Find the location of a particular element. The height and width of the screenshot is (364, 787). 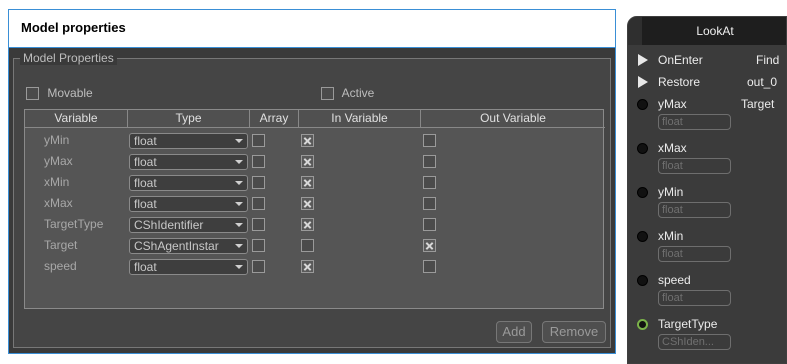

exec-input-pin-restore is located at coordinates (643, 82).